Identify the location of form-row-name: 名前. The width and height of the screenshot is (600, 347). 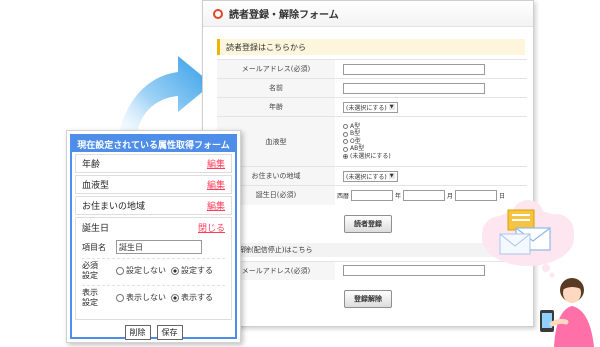
(372, 88).